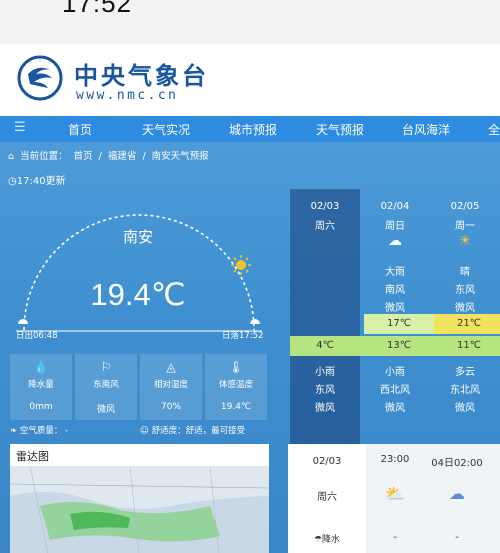 The width and height of the screenshot is (500, 553). Describe the element at coordinates (325, 317) in the screenshot. I see `forecast-day: 02/03 周六 ☁ 小雨 东风 微风` at that location.